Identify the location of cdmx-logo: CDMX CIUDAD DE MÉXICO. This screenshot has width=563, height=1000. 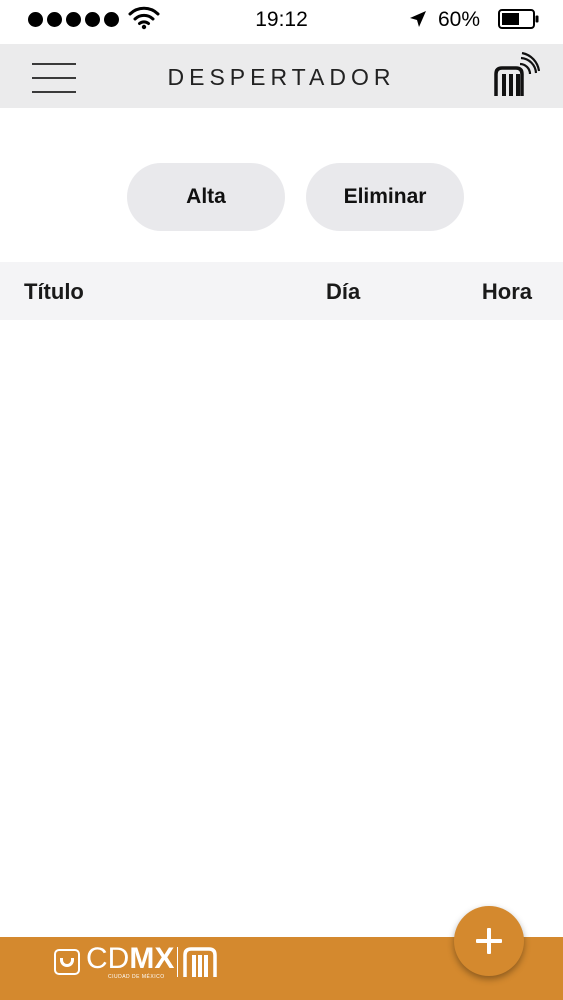
(136, 961).